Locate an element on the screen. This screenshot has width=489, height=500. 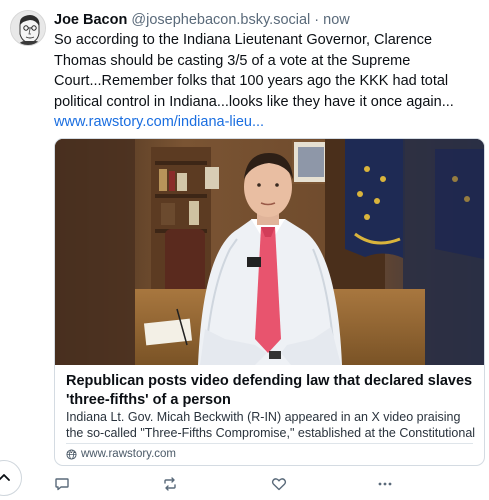
reply-button is located at coordinates (62, 484).